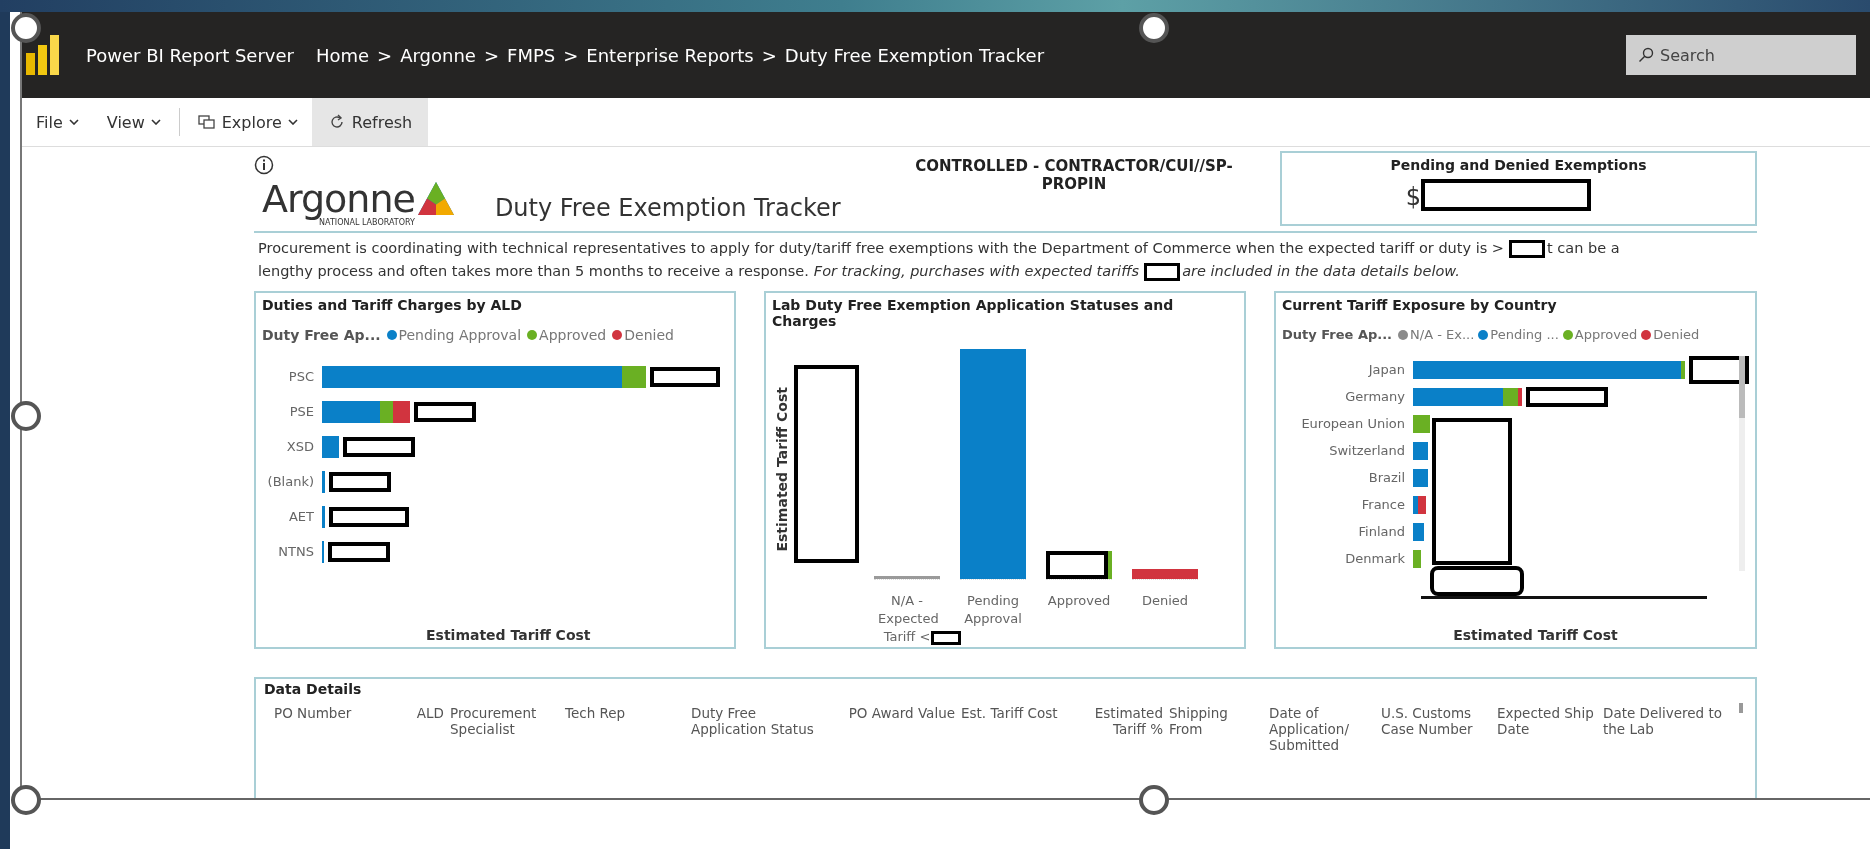  What do you see at coordinates (1678, 729) in the screenshot?
I see `column-header: Date Delivered to the Lab` at bounding box center [1678, 729].